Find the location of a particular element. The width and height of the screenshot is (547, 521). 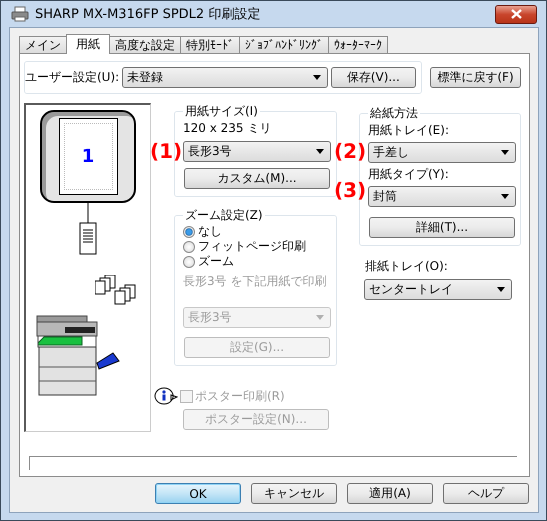

tab: 高度な設定 is located at coordinates (145, 44).